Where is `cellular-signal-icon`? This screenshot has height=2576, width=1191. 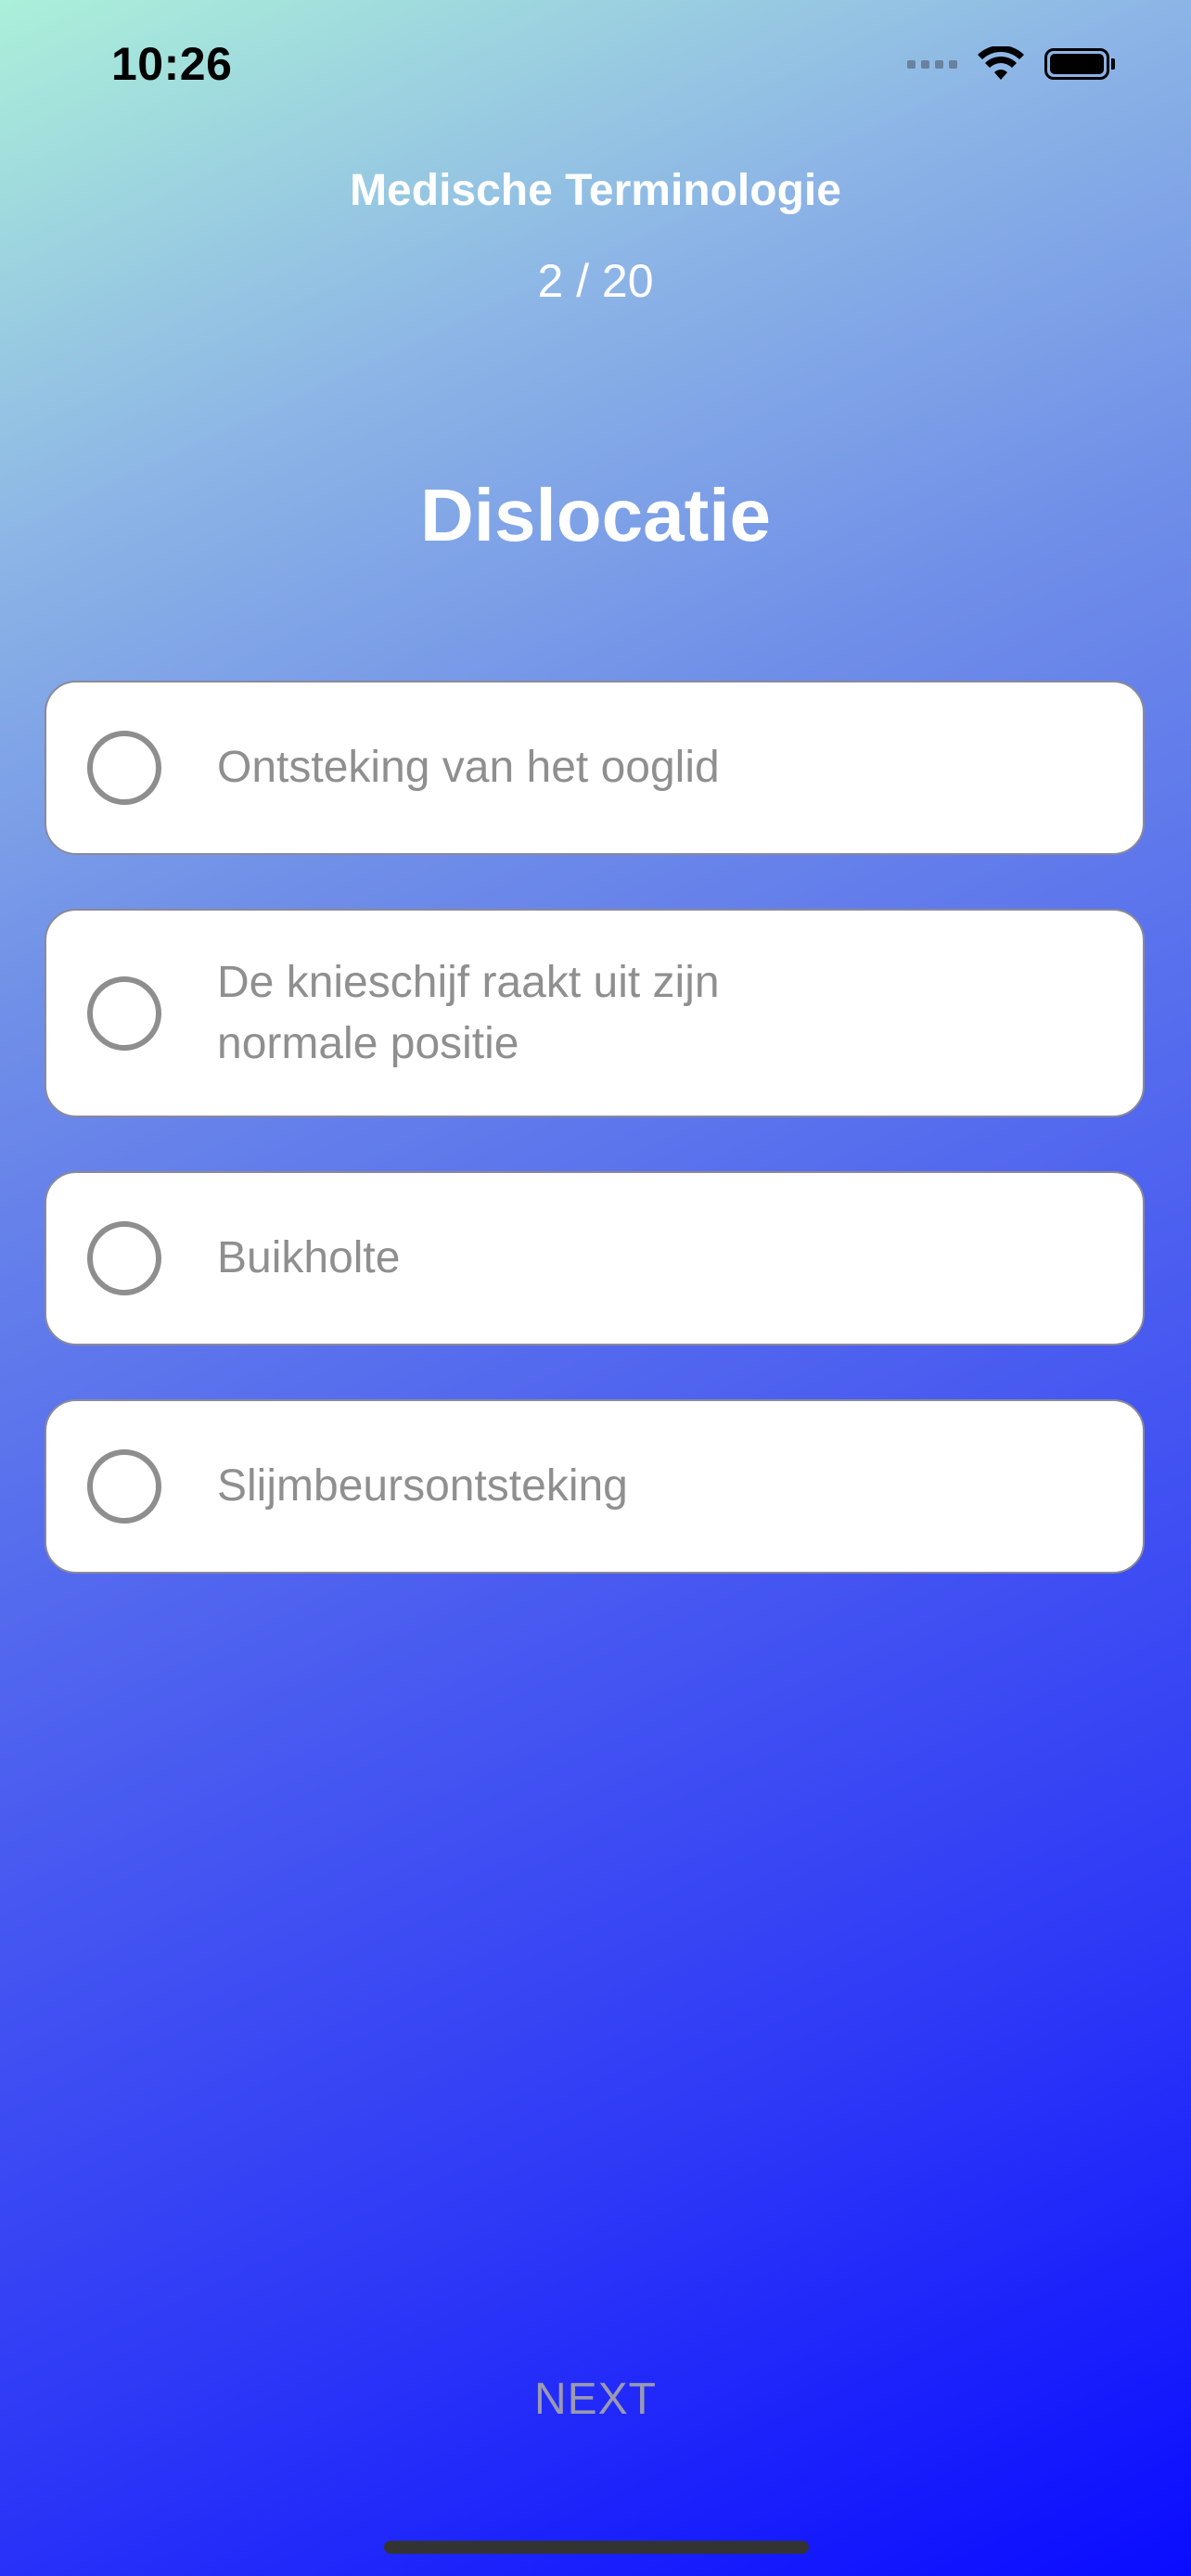 cellular-signal-icon is located at coordinates (932, 64).